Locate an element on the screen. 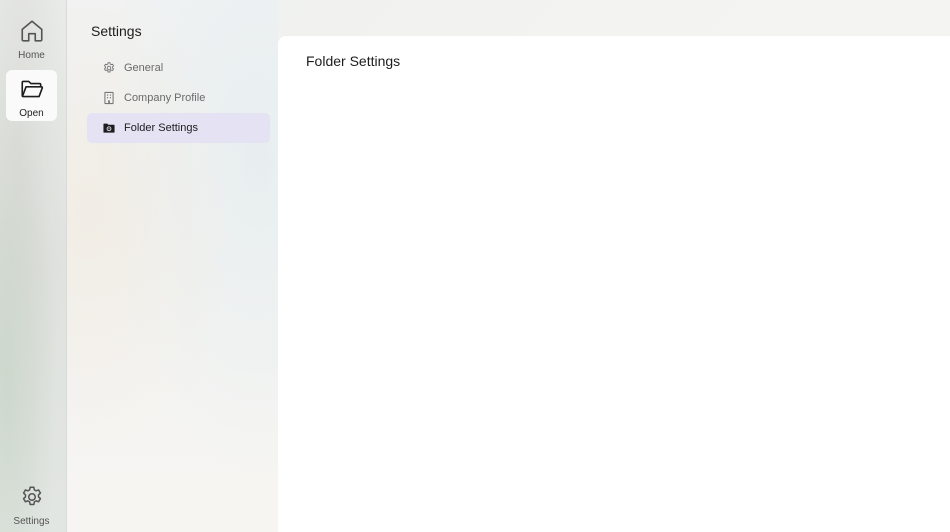 This screenshot has width=950, height=532. nav-item-label: Folder Settings is located at coordinates (161, 128).